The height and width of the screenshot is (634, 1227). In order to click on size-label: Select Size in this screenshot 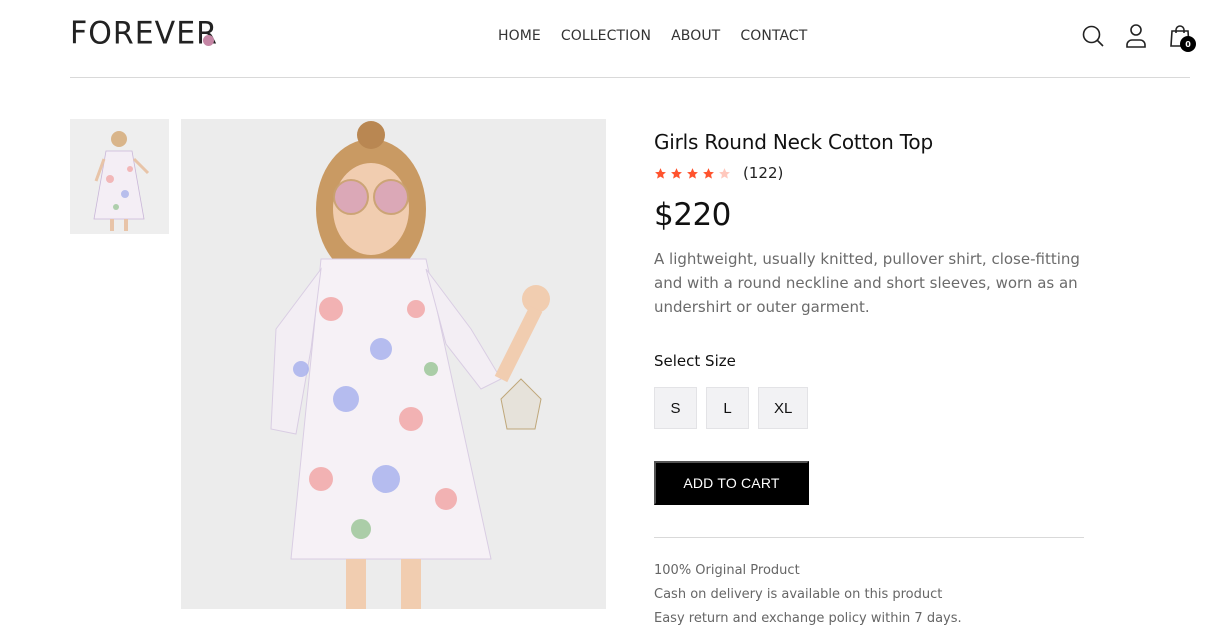, I will do `click(695, 361)`.